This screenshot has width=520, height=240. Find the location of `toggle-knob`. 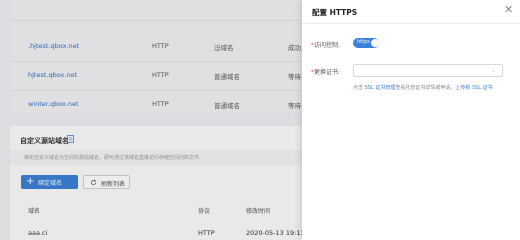

toggle-knob is located at coordinates (375, 43).